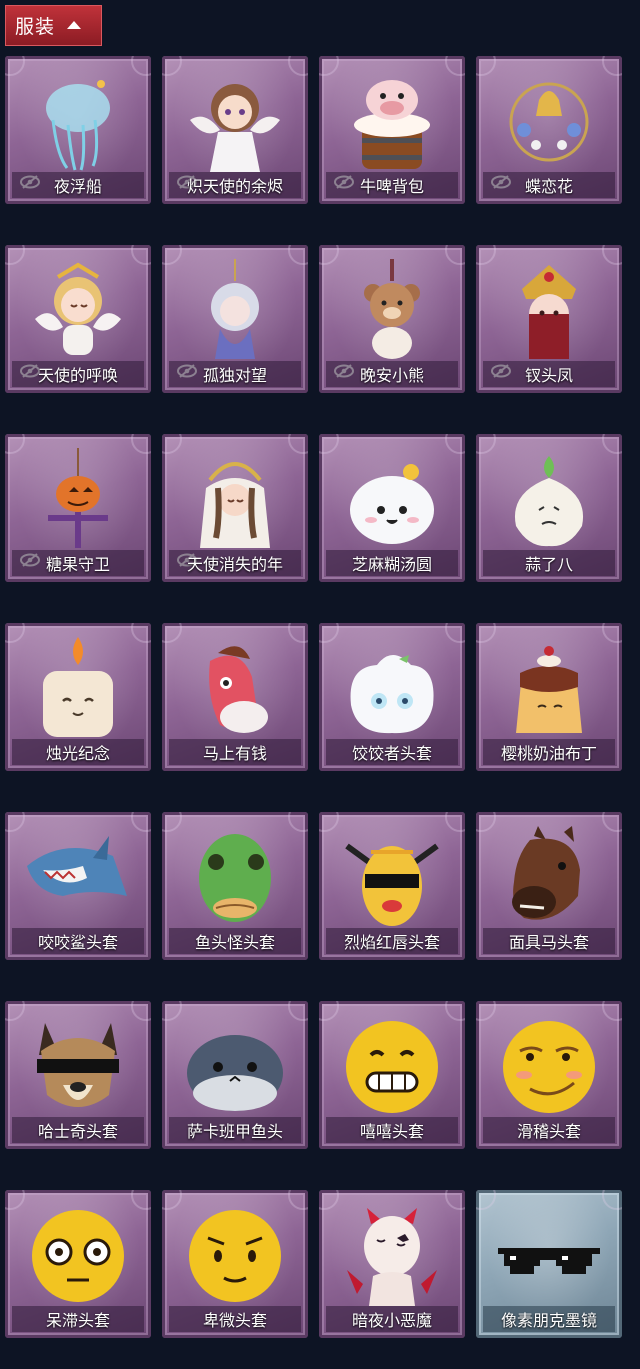 This screenshot has width=640, height=1369. I want to click on costume-card: 卑微头套, so click(235, 1264).